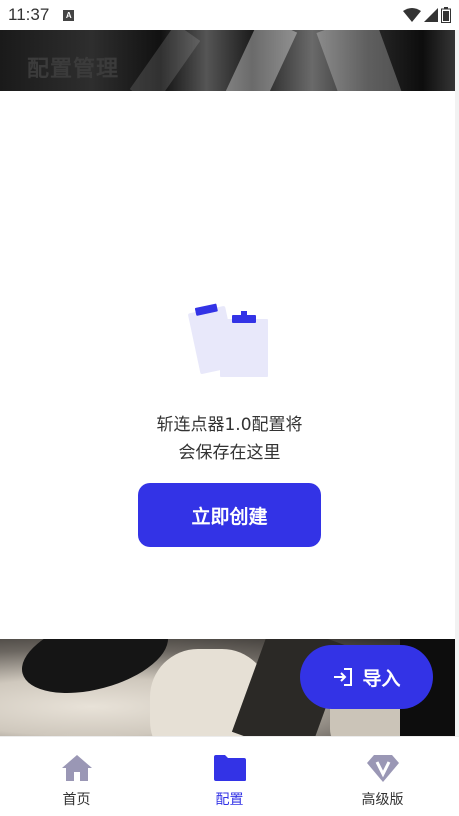 This screenshot has height=816, width=459. I want to click on nav-item-home: 首页, so click(76, 776).